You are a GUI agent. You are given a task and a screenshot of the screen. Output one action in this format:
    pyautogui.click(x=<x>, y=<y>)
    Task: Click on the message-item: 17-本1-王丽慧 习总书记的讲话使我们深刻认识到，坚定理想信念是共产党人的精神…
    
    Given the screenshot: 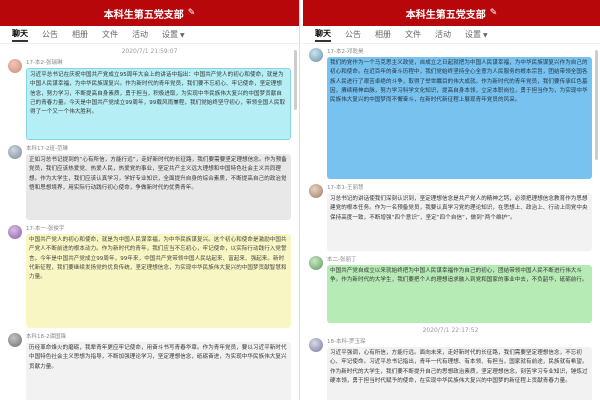 What is the action you would take?
    pyautogui.click(x=450, y=217)
    